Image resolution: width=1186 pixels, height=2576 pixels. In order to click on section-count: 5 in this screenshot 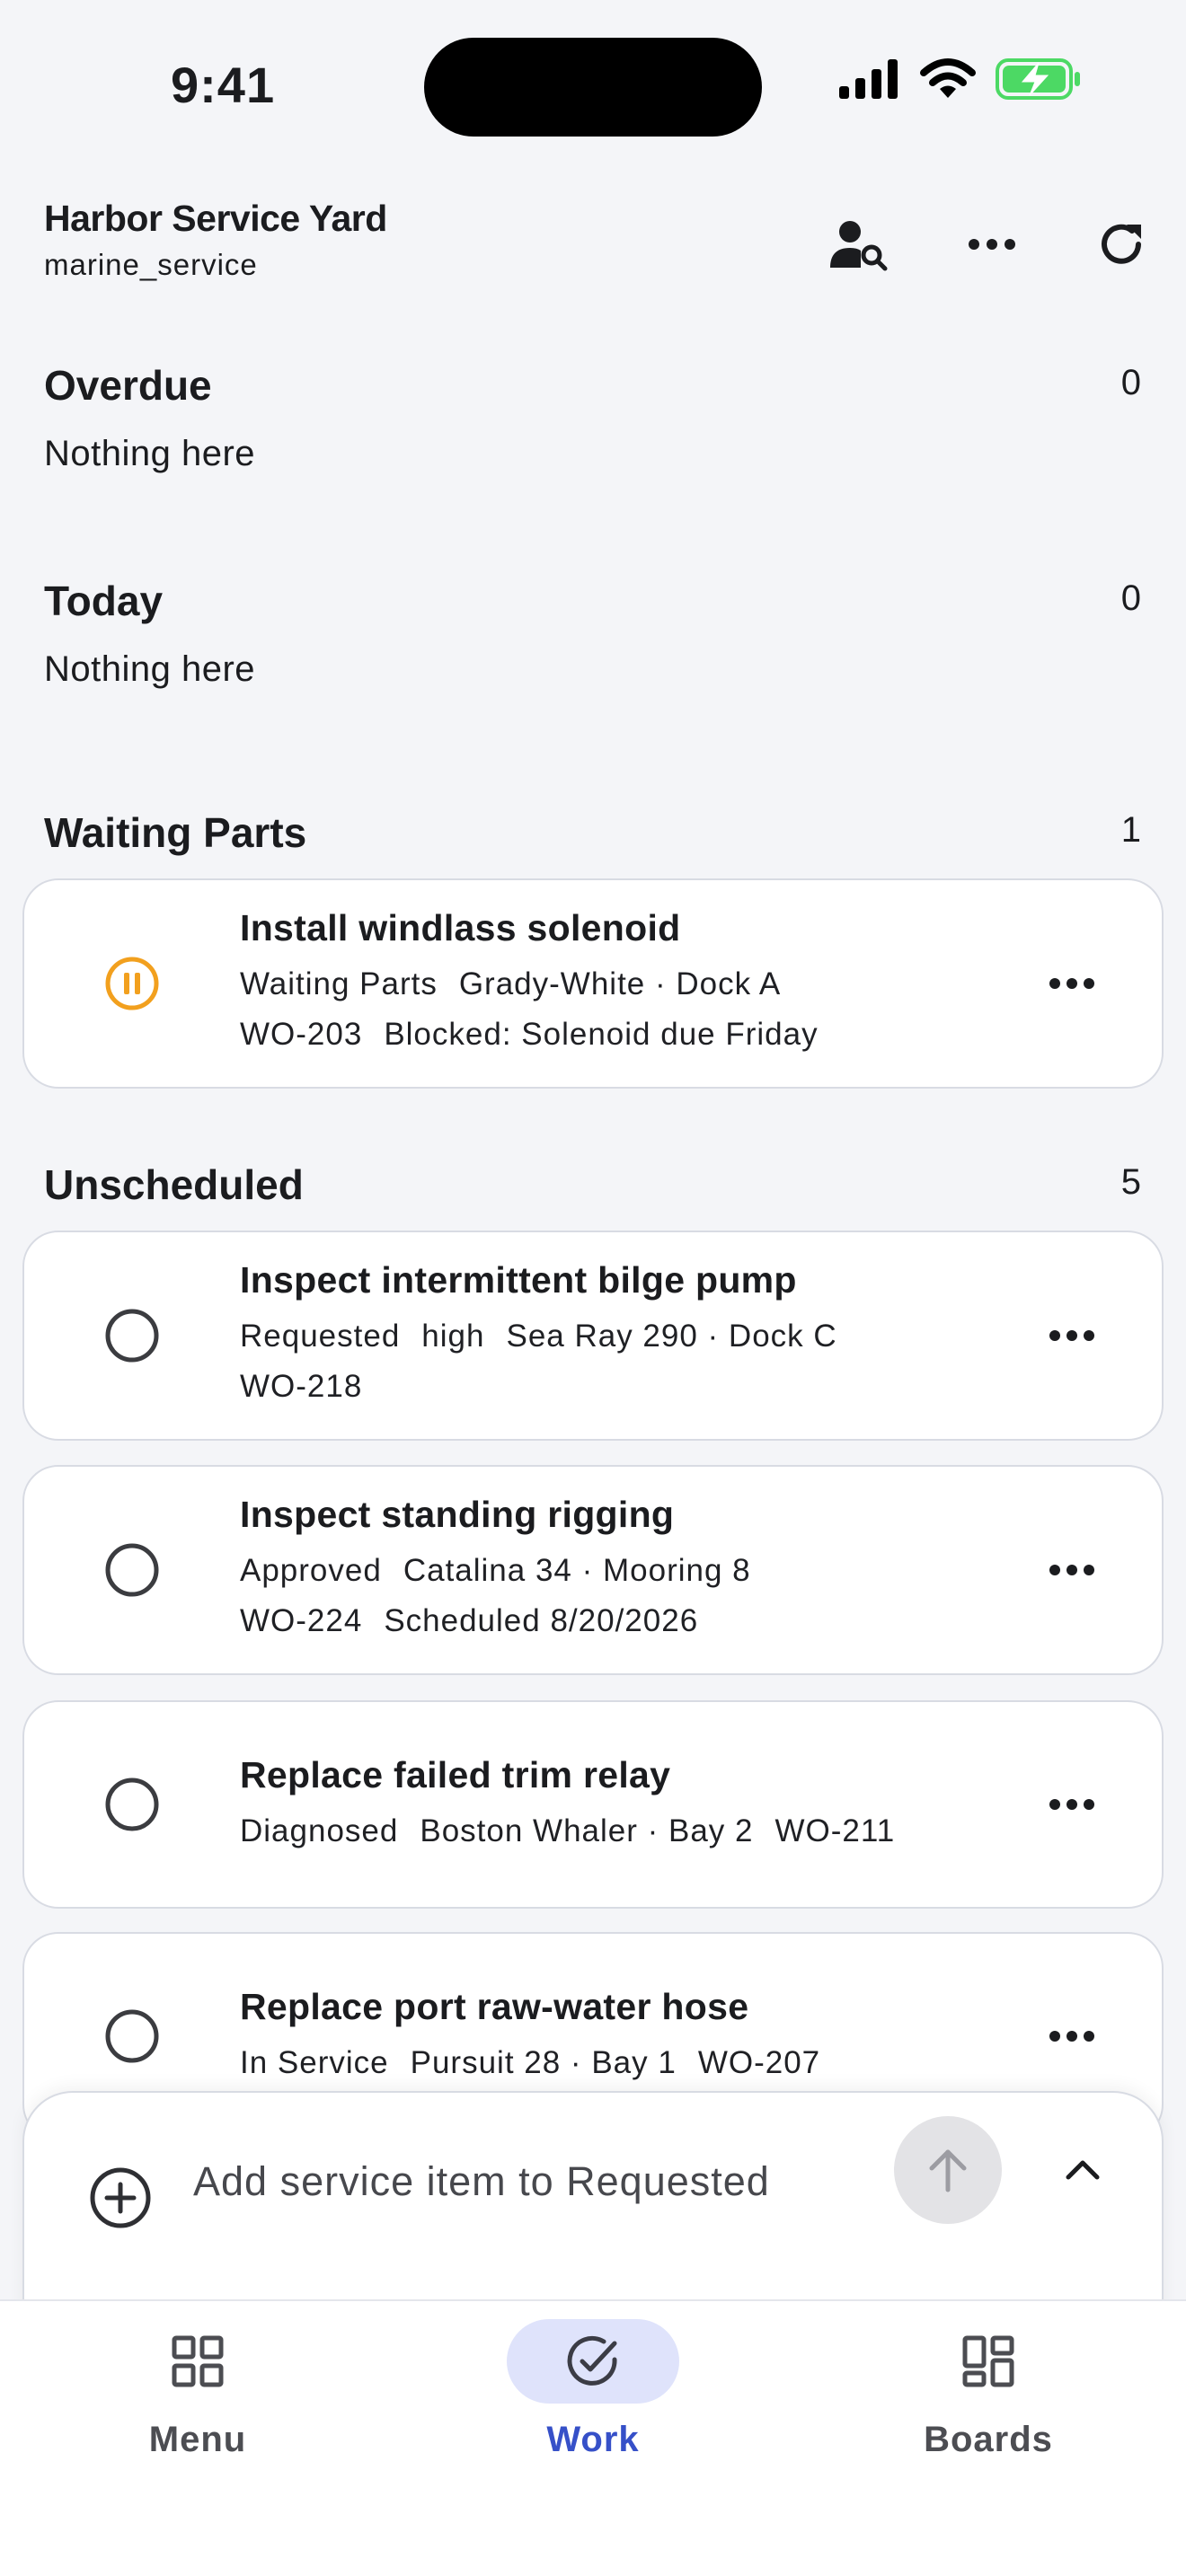, I will do `click(1130, 1182)`.